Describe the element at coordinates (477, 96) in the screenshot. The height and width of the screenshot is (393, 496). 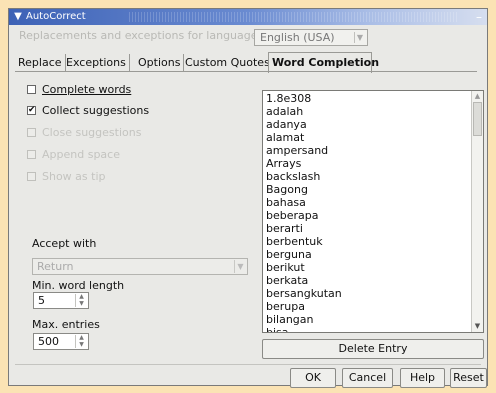
I see `scroll-up-icon: ▲` at that location.